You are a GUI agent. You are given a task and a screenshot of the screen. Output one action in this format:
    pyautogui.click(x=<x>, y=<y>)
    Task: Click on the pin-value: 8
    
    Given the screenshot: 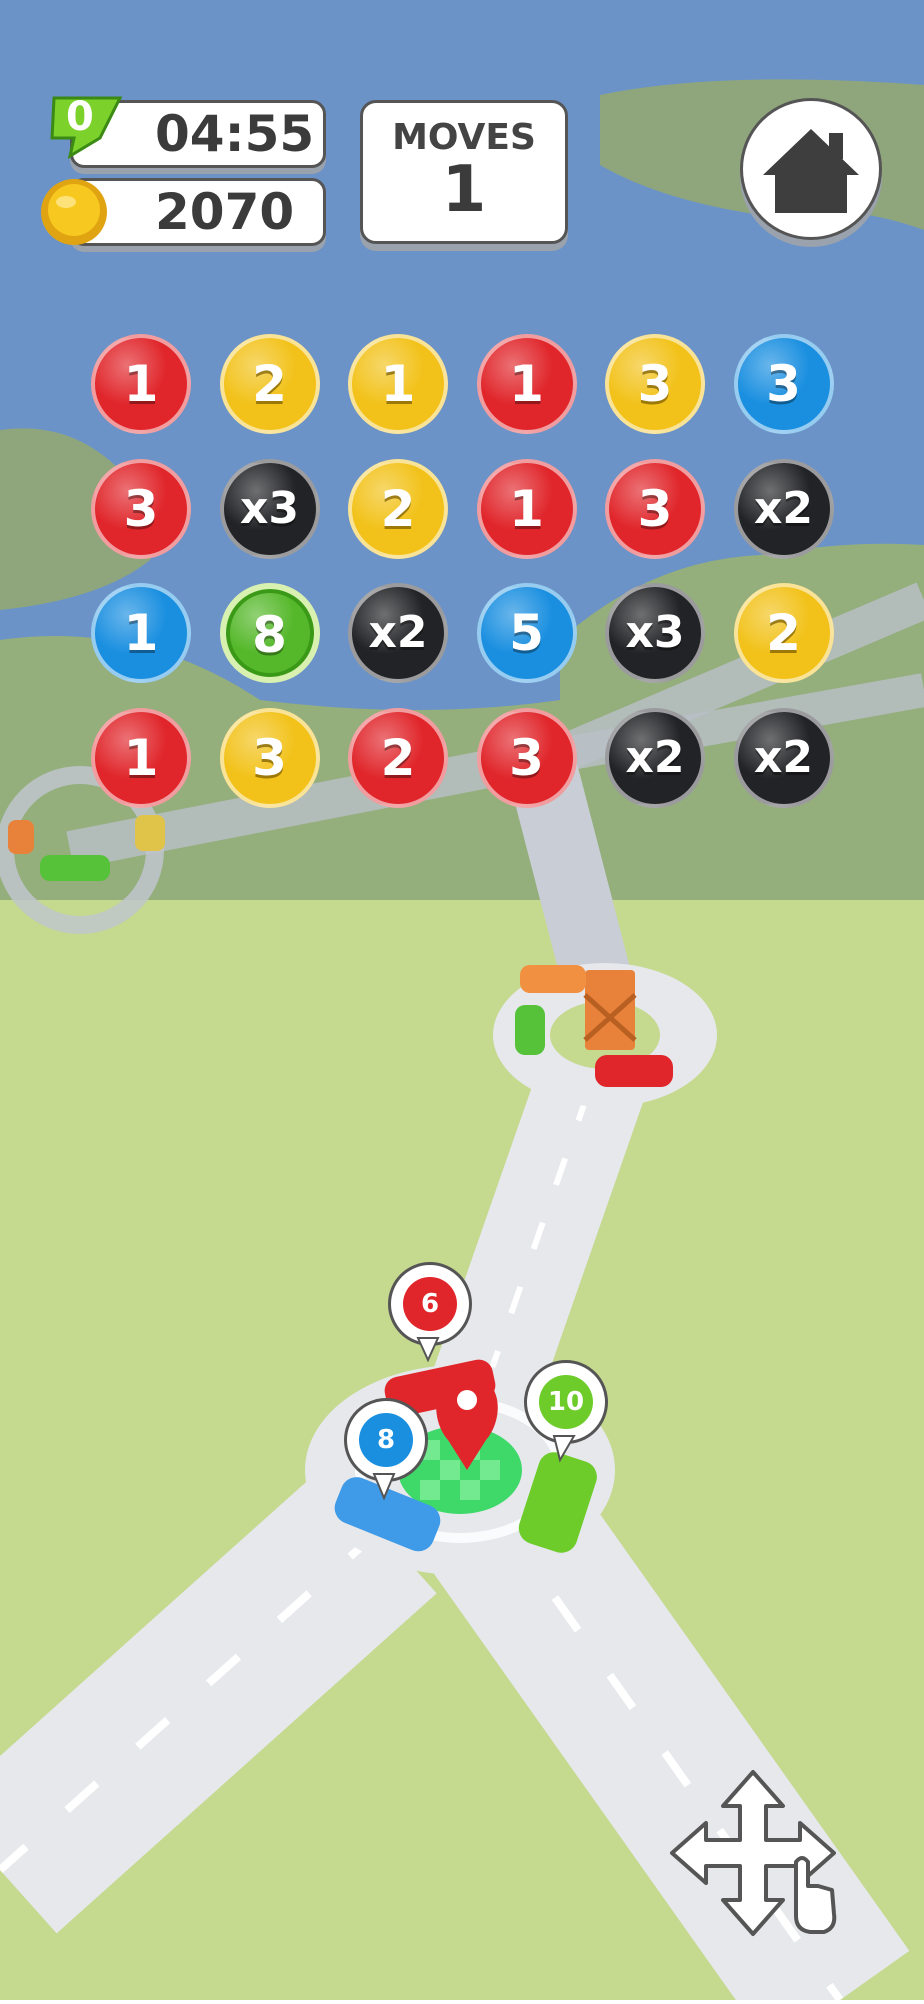 What is the action you would take?
    pyautogui.click(x=386, y=1440)
    